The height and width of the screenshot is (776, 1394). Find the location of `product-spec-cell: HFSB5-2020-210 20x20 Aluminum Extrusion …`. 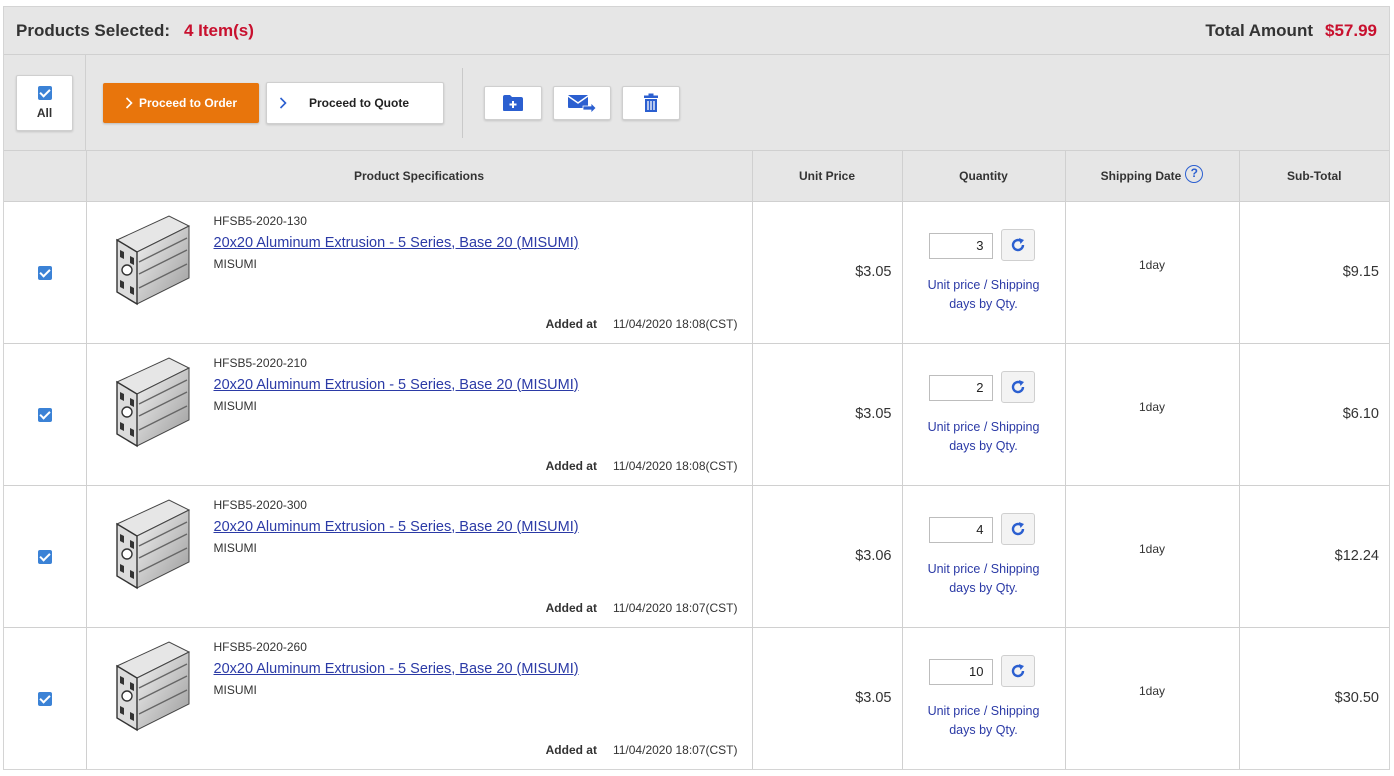

product-spec-cell: HFSB5-2020-210 20x20 Aluminum Extrusion … is located at coordinates (419, 414).